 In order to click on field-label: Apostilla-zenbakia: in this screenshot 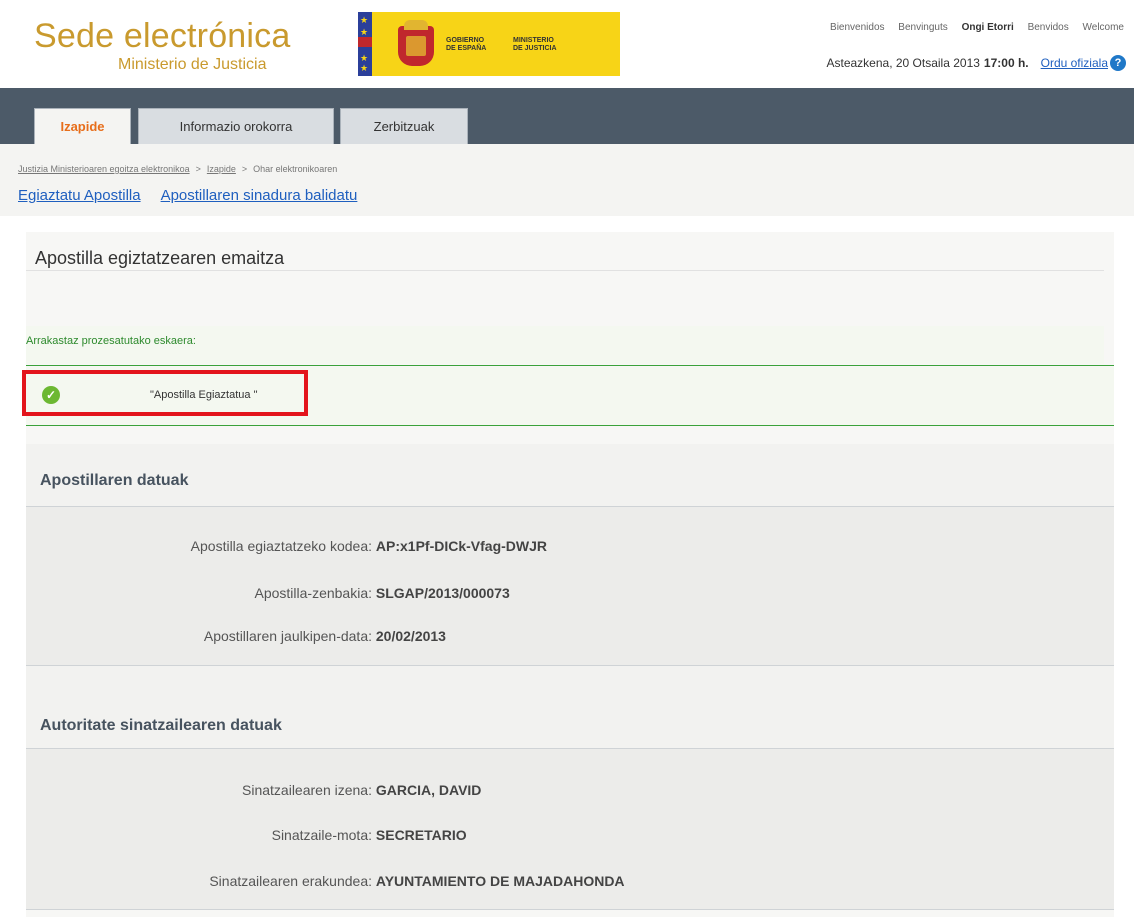, I will do `click(313, 593)`.